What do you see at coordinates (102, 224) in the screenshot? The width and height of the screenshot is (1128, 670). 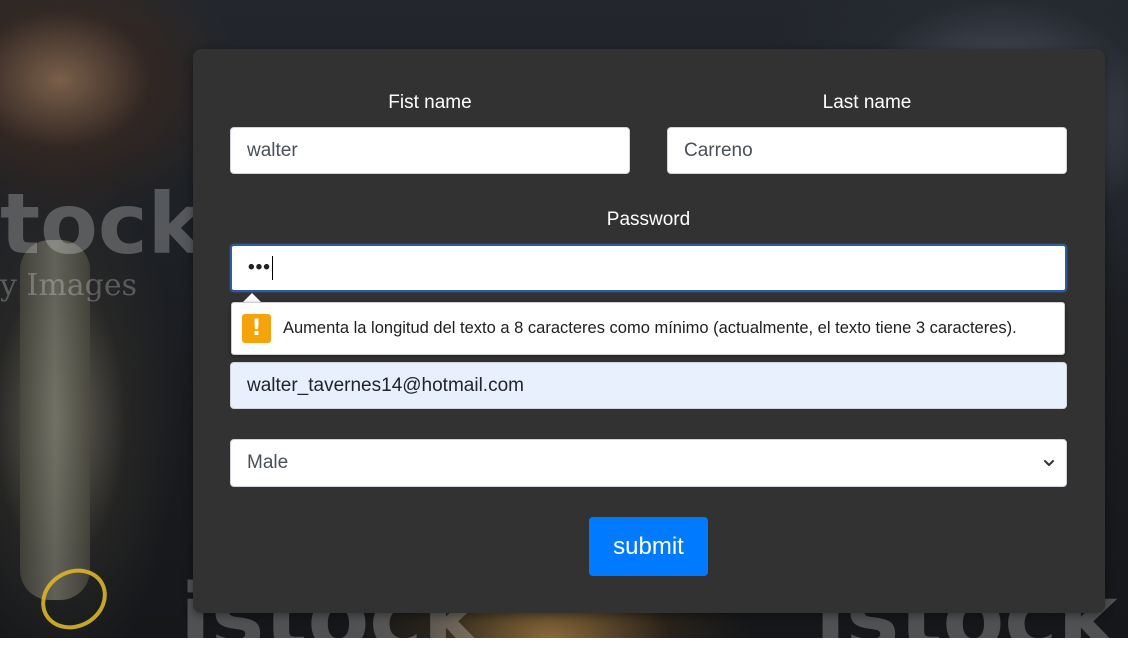 I see `watermark-top: tock` at bounding box center [102, 224].